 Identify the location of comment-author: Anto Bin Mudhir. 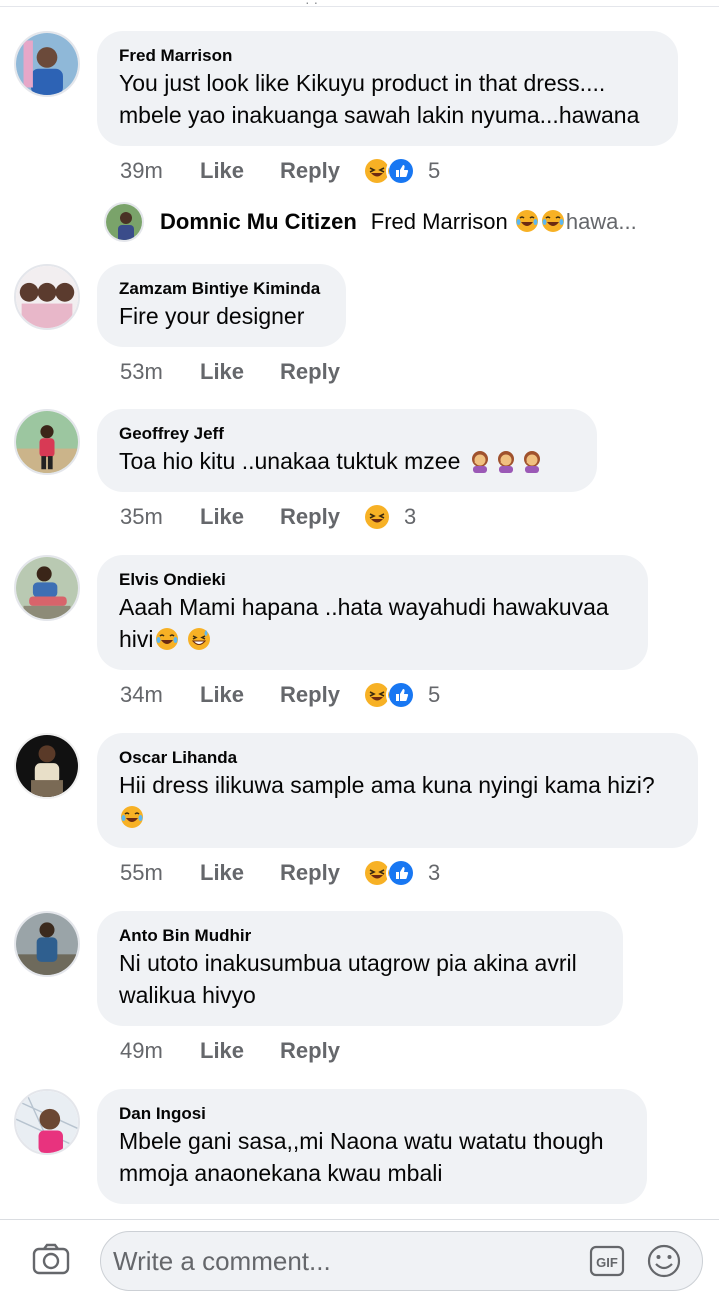
(360, 936).